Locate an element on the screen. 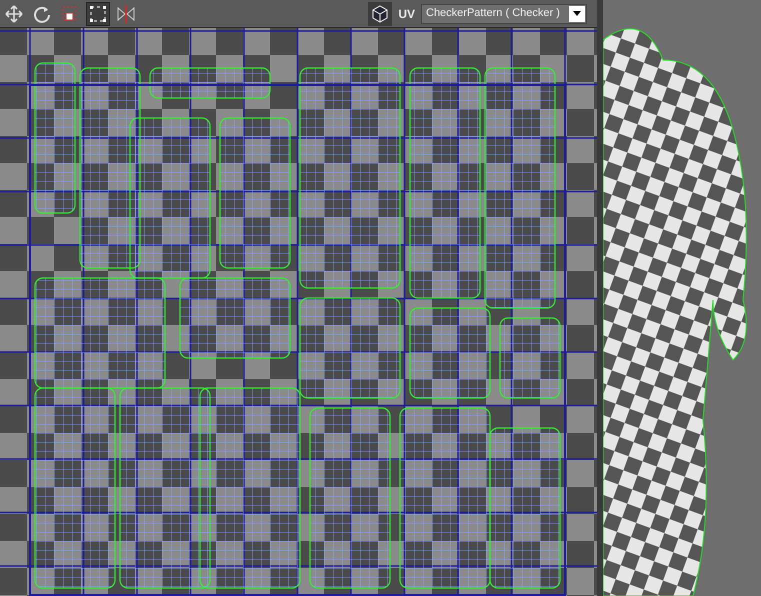 This screenshot has height=596, width=761. tool-button is located at coordinates (98, 14).